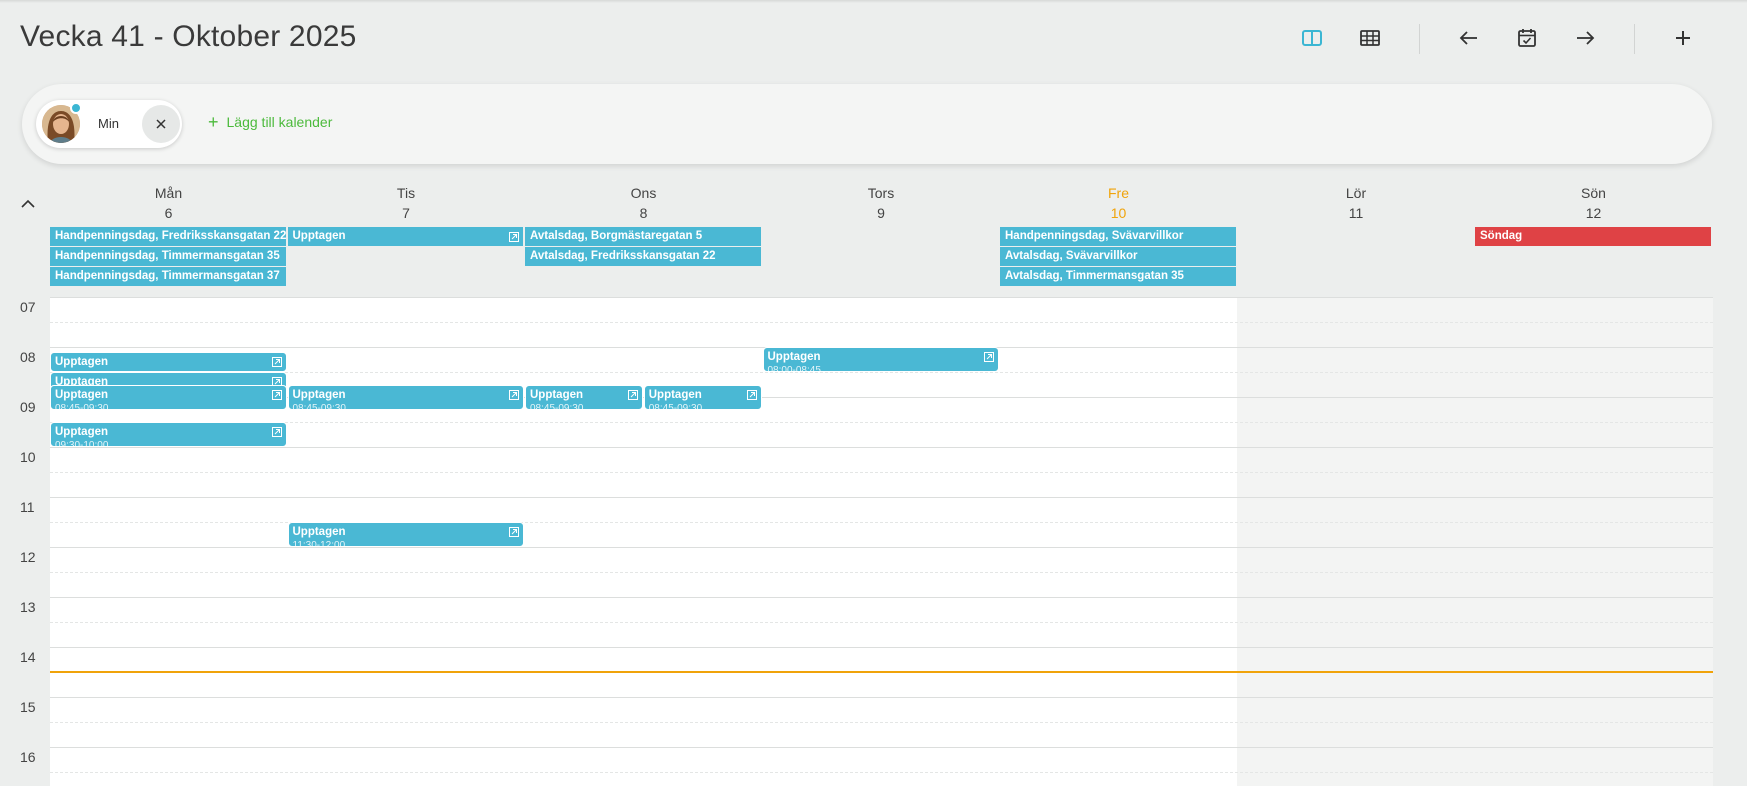 This screenshot has height=786, width=1747. I want to click on day-name: Tors, so click(881, 193).